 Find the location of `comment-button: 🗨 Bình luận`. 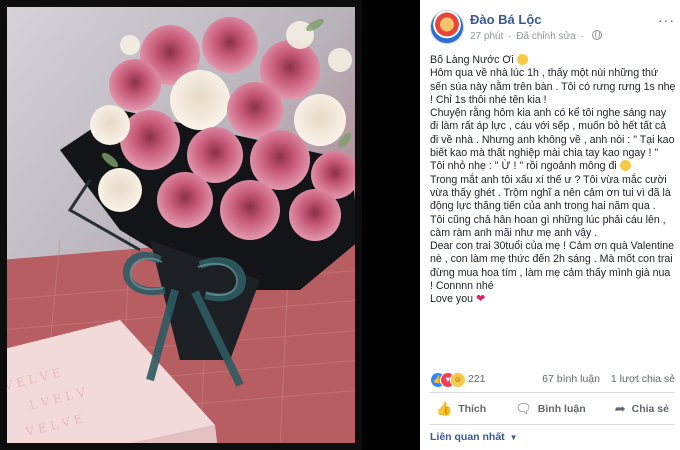

comment-button: 🗨 Bình luận is located at coordinates (550, 409).